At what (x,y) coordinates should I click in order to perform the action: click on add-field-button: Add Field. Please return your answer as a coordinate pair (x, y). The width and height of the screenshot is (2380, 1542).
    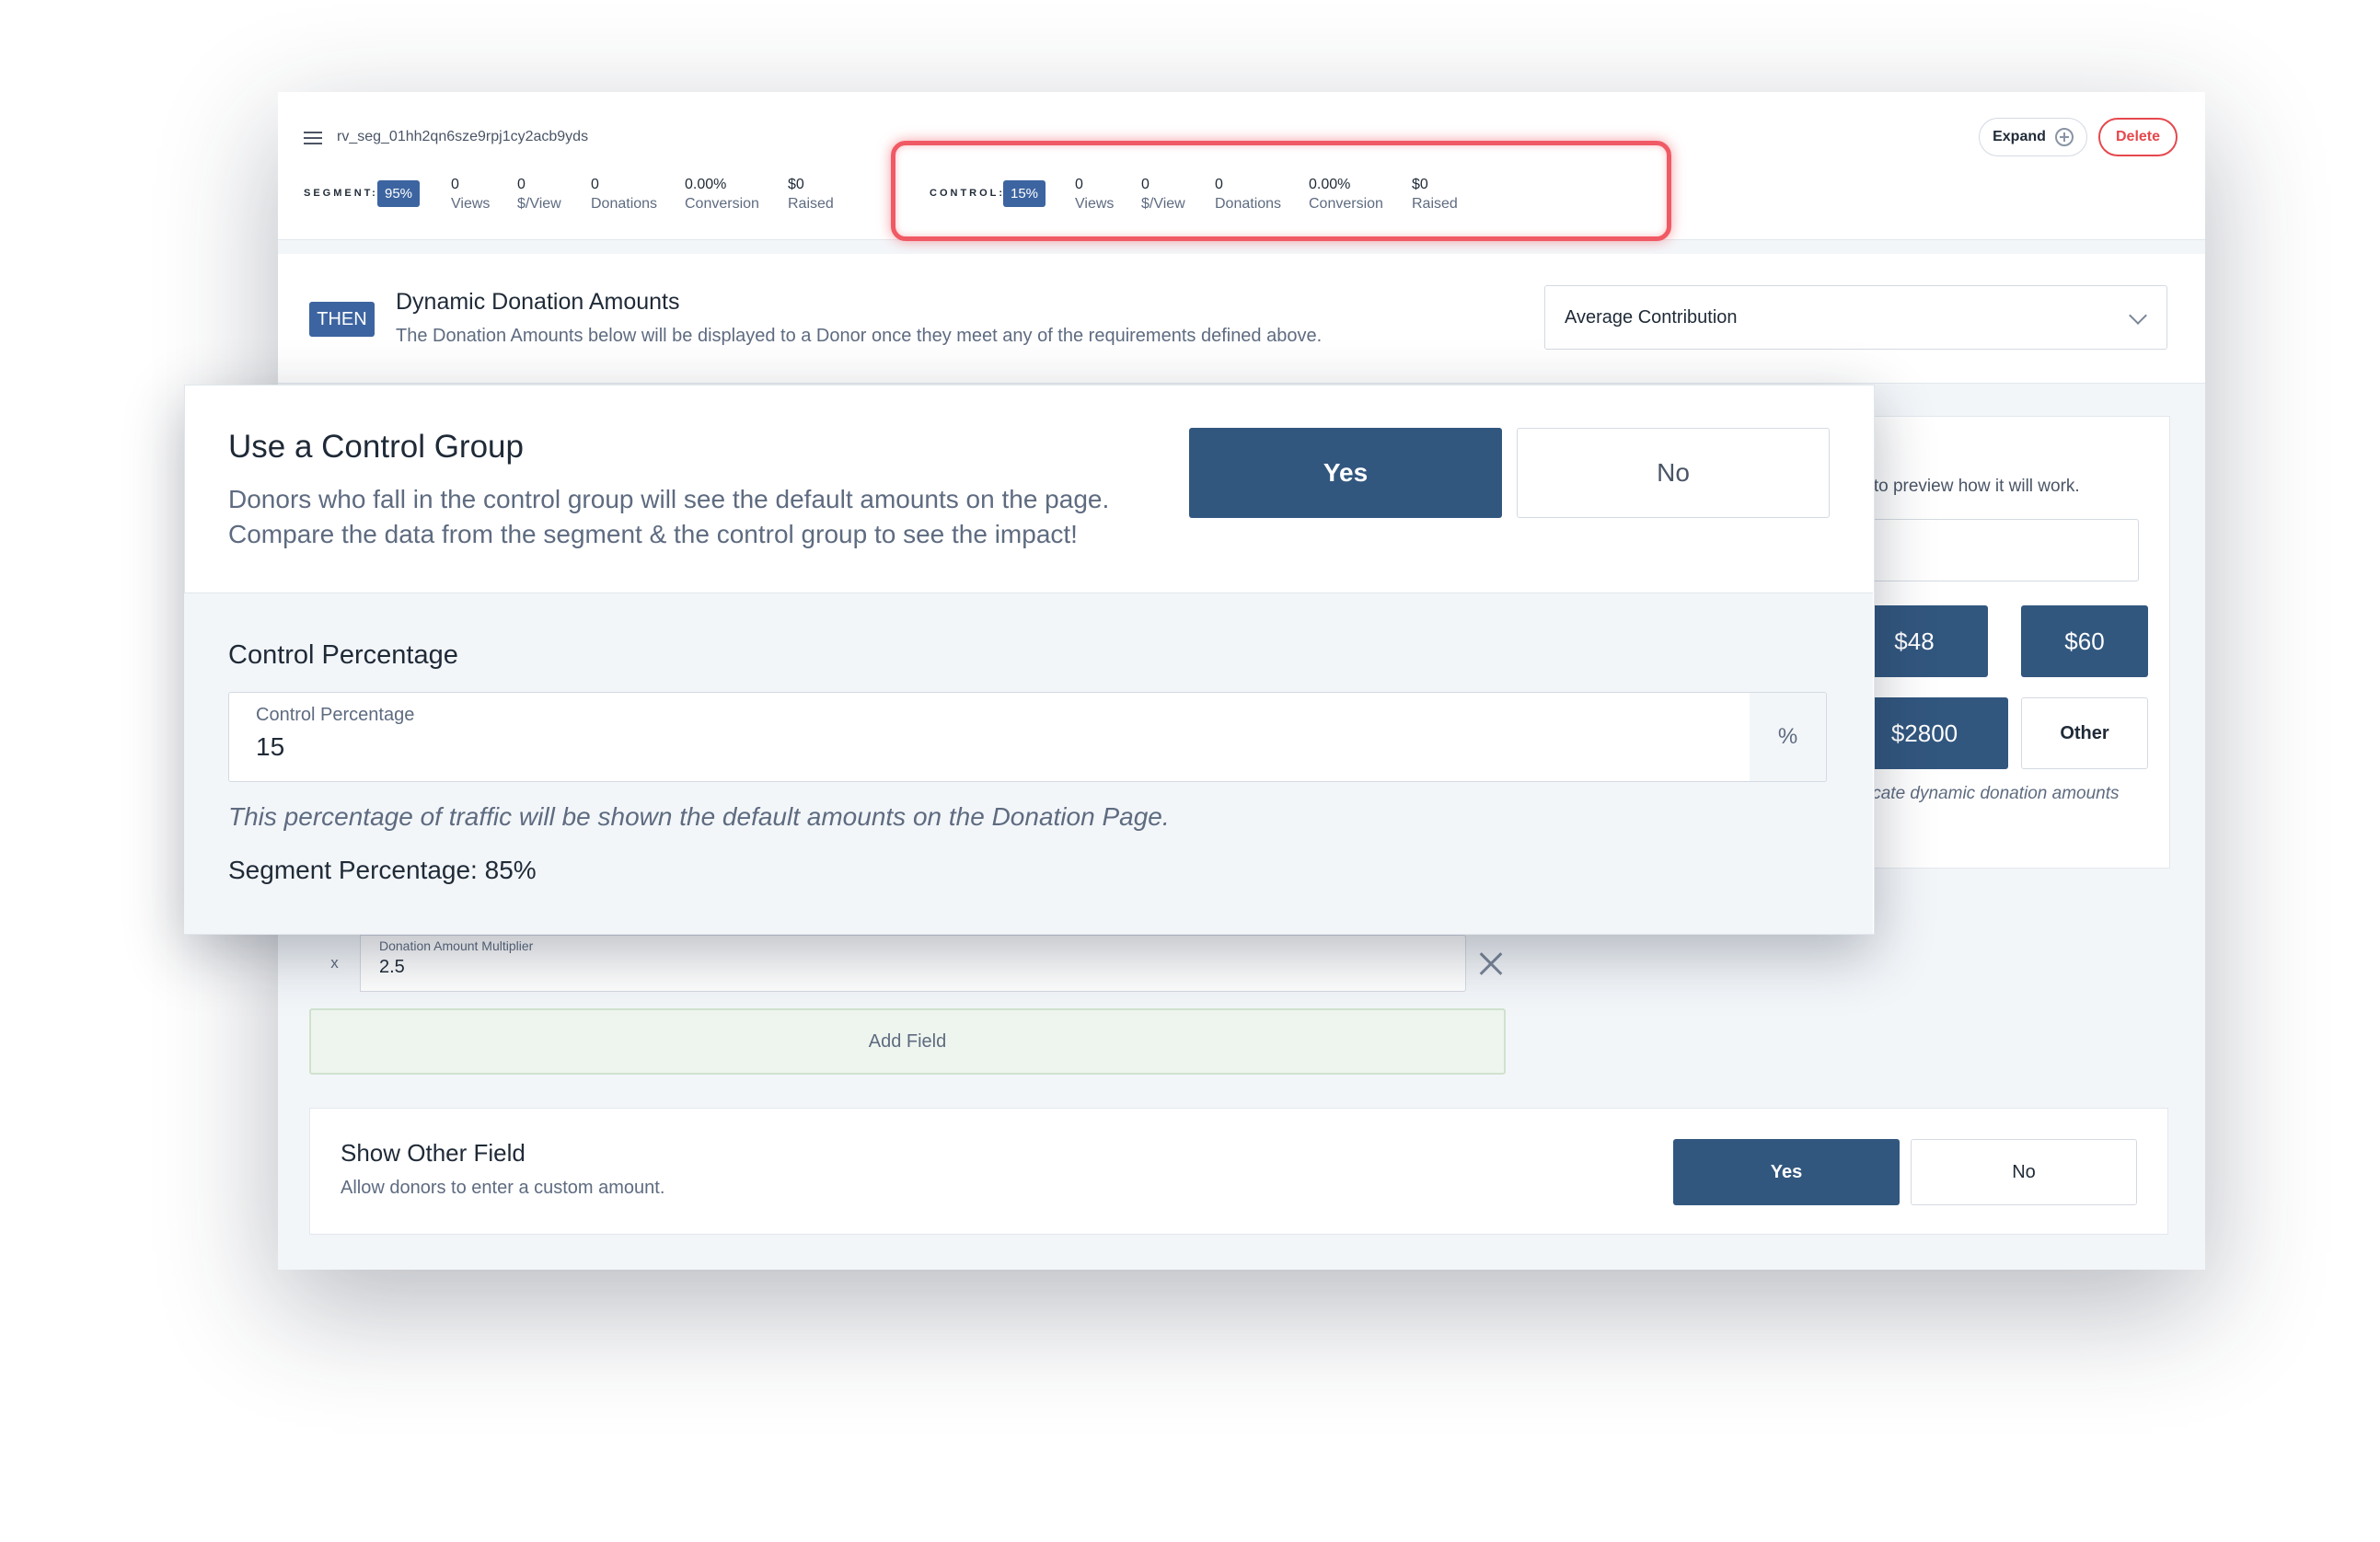
    Looking at the image, I should click on (907, 1041).